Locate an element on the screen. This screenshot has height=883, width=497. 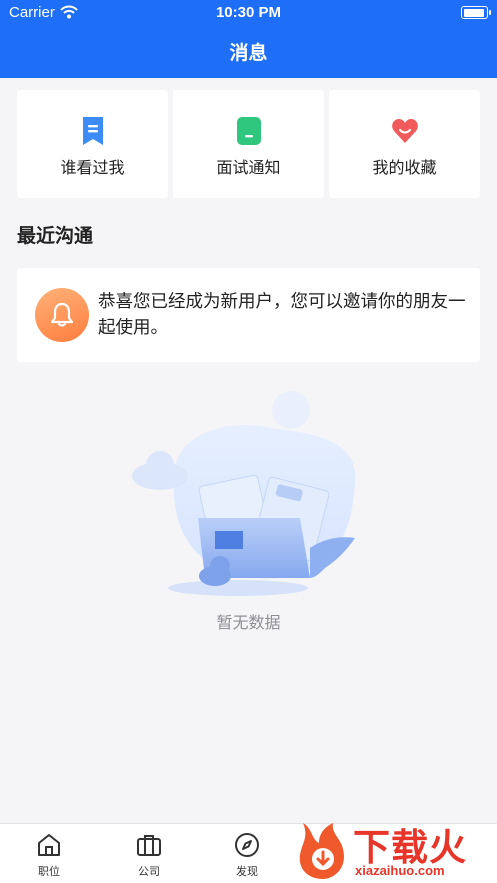
bell-icon is located at coordinates (62, 314).